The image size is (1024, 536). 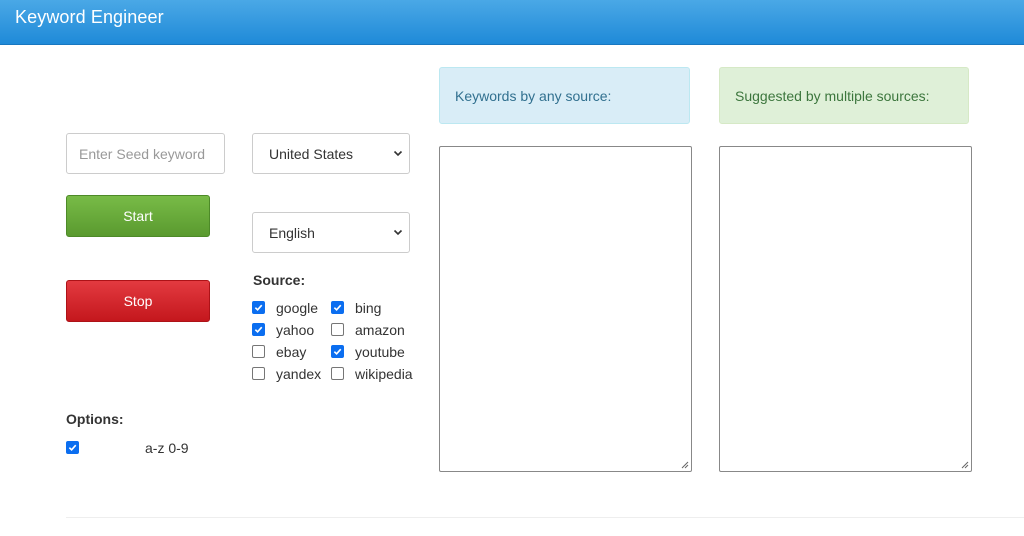 What do you see at coordinates (292, 232) in the screenshot?
I see `language-select-value: English` at bounding box center [292, 232].